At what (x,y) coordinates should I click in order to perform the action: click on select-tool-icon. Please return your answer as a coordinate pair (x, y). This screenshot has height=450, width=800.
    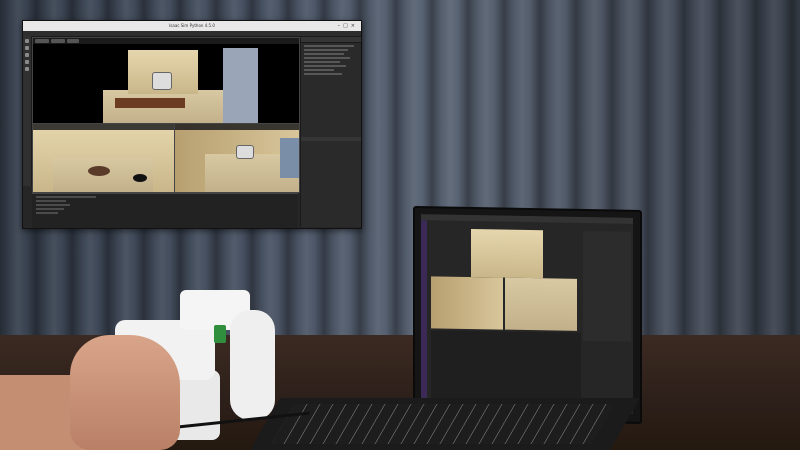
    Looking at the image, I should click on (27, 41).